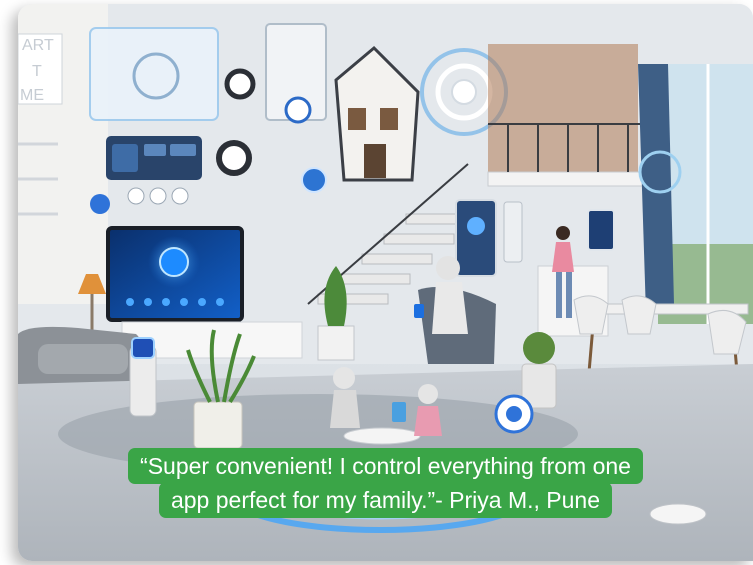  Describe the element at coordinates (32, 95) in the screenshot. I see `wall-sign-text-3: ME` at that location.